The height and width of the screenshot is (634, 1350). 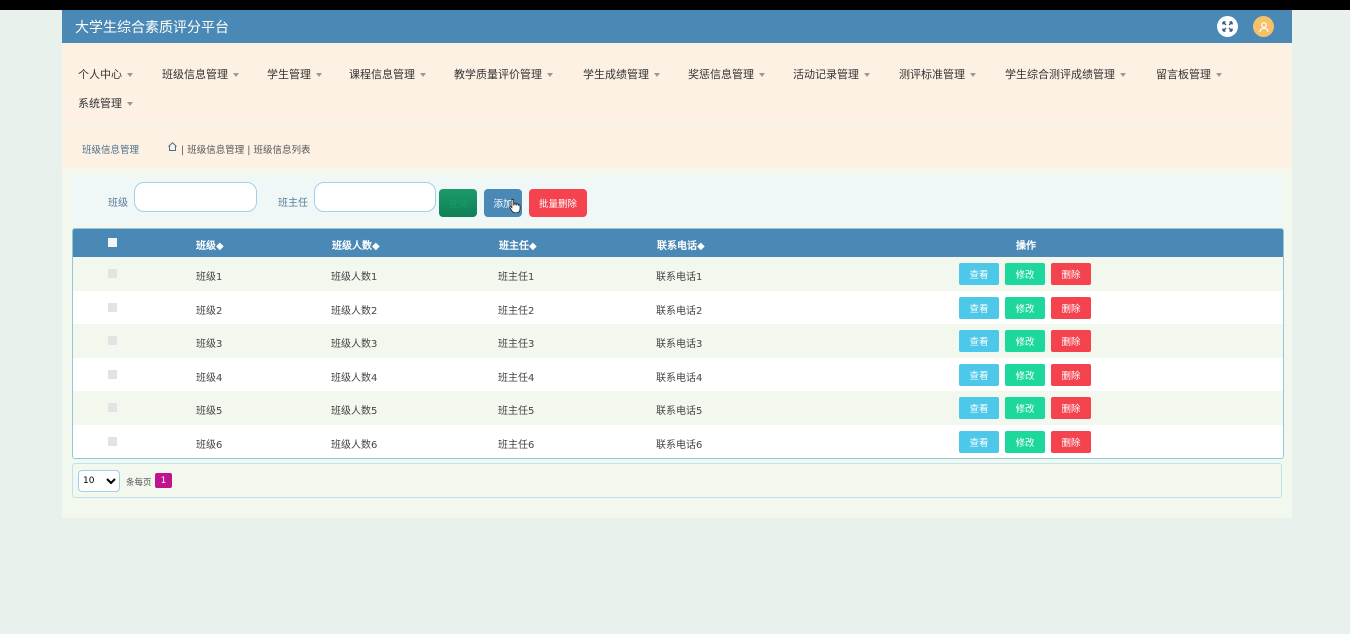 I want to click on menu-item-message-board: 留言板管理, so click(x=1189, y=74).